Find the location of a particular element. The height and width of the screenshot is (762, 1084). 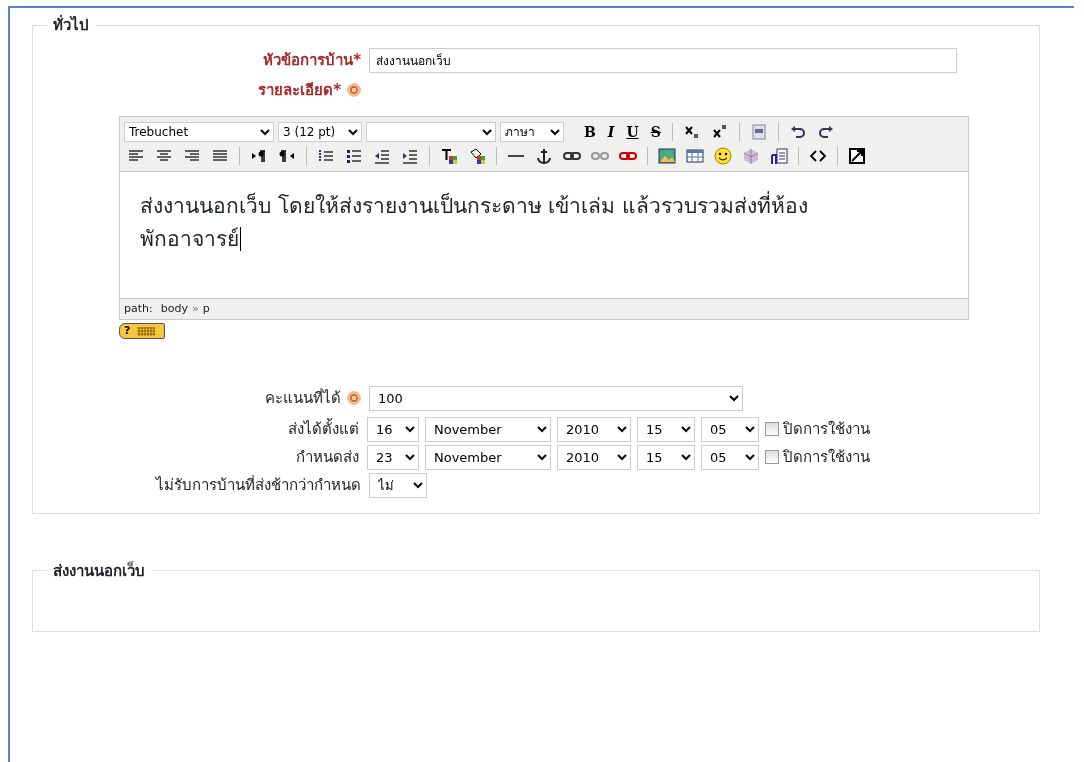

field-label: ไม่รับการบ้านที่ส่งช้ากว่ากำหนด is located at coordinates (258, 484).